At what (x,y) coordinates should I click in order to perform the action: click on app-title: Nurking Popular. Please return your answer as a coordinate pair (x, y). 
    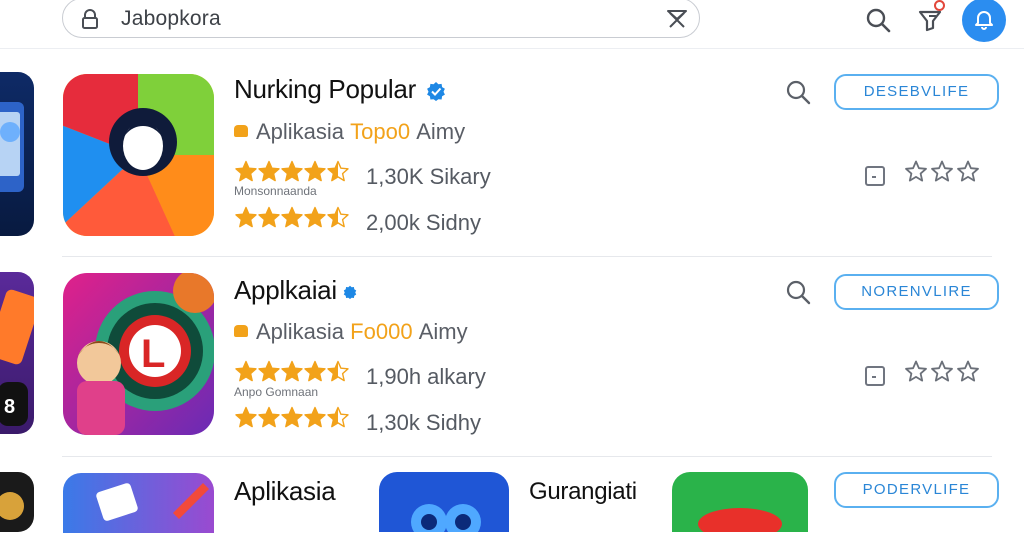
    Looking at the image, I should click on (340, 89).